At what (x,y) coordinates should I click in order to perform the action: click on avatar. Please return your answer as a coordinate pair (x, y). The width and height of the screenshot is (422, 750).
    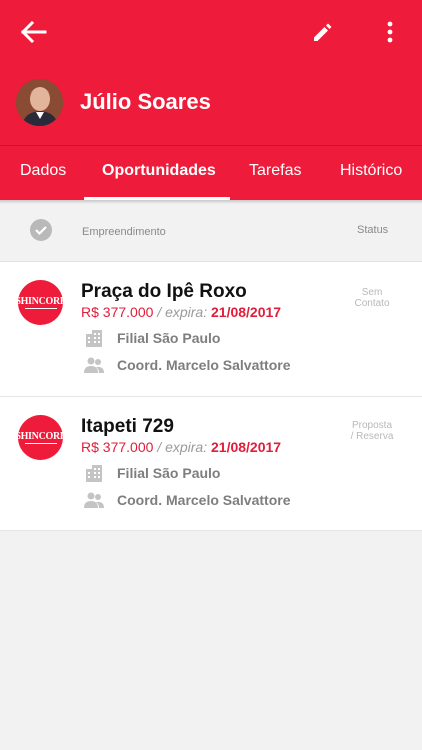
    Looking at the image, I should click on (39, 102).